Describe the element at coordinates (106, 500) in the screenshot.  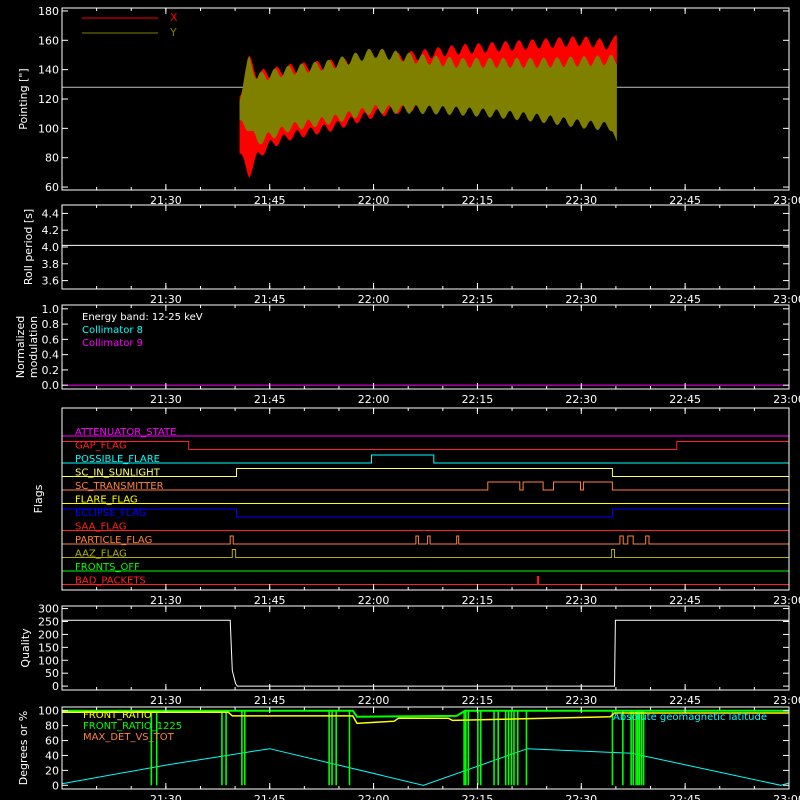
I see `flag-label-flare-flag: FLARE_FLAG` at that location.